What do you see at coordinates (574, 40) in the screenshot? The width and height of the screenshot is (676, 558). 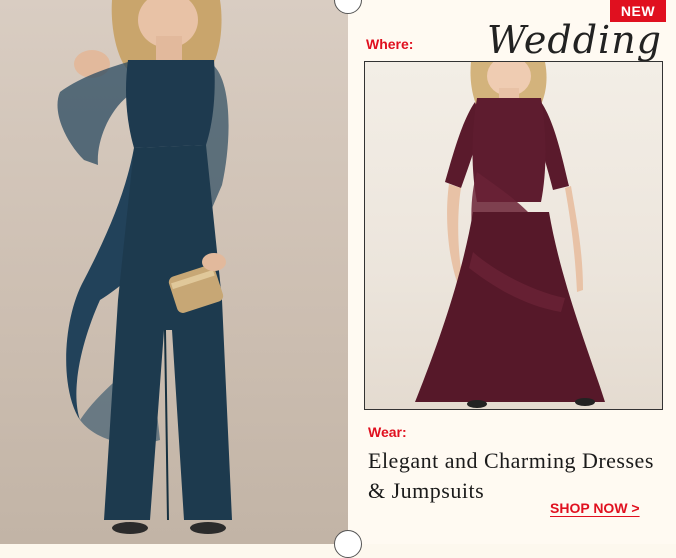 I see `occasion-title: Wedding` at bounding box center [574, 40].